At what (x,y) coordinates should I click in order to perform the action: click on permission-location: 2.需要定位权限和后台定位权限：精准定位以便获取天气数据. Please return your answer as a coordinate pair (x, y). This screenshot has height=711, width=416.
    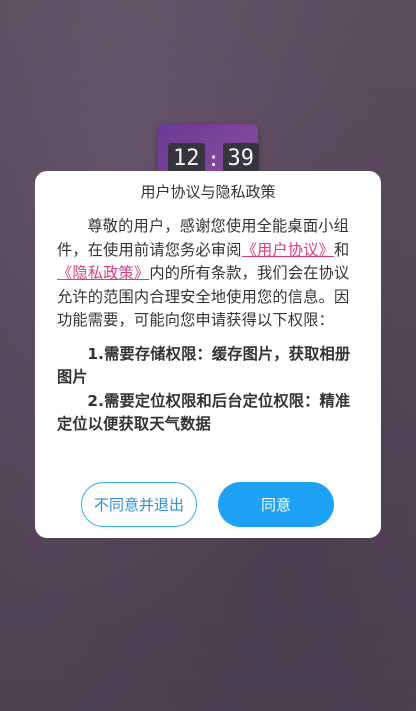
    Looking at the image, I should click on (204, 412).